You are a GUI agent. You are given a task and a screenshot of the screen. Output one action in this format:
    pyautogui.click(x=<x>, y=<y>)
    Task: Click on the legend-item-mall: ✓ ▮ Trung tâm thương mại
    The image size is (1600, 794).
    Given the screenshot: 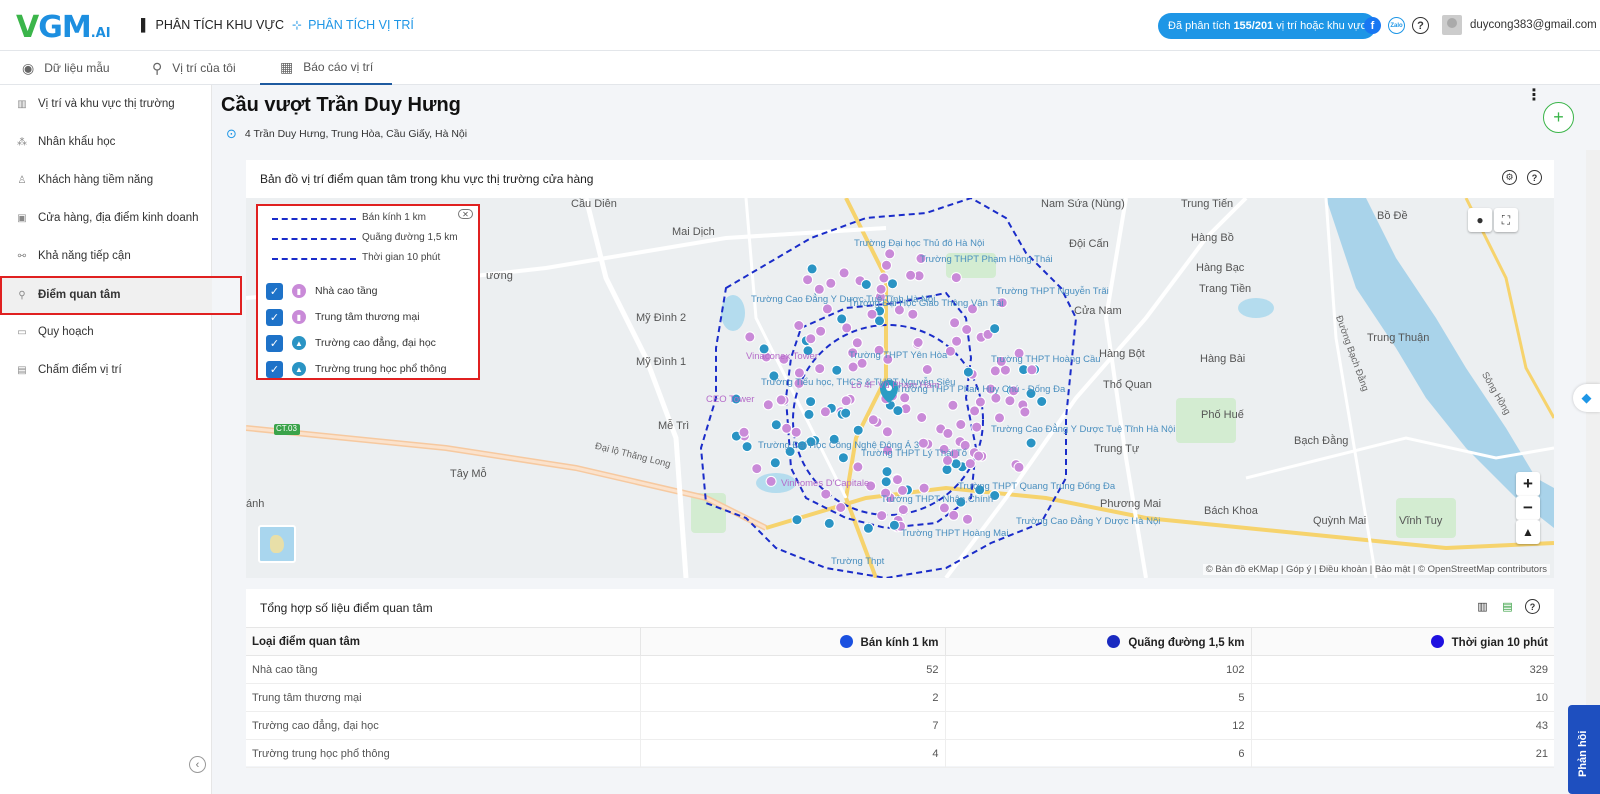 What is the action you would take?
    pyautogui.click(x=343, y=317)
    